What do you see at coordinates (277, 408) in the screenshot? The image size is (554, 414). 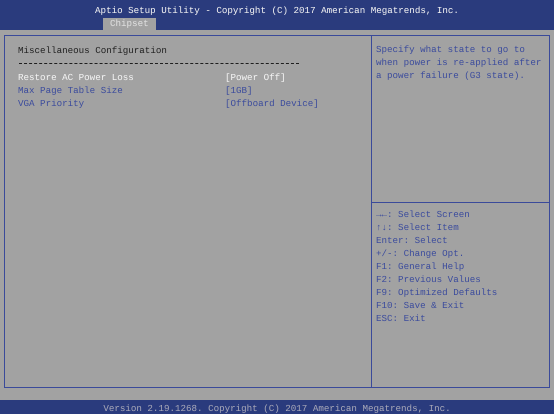 I see `status-bar-text: Version 2.19.1268. Copyright (C) 2017 American Megatrends, Inc.` at bounding box center [277, 408].